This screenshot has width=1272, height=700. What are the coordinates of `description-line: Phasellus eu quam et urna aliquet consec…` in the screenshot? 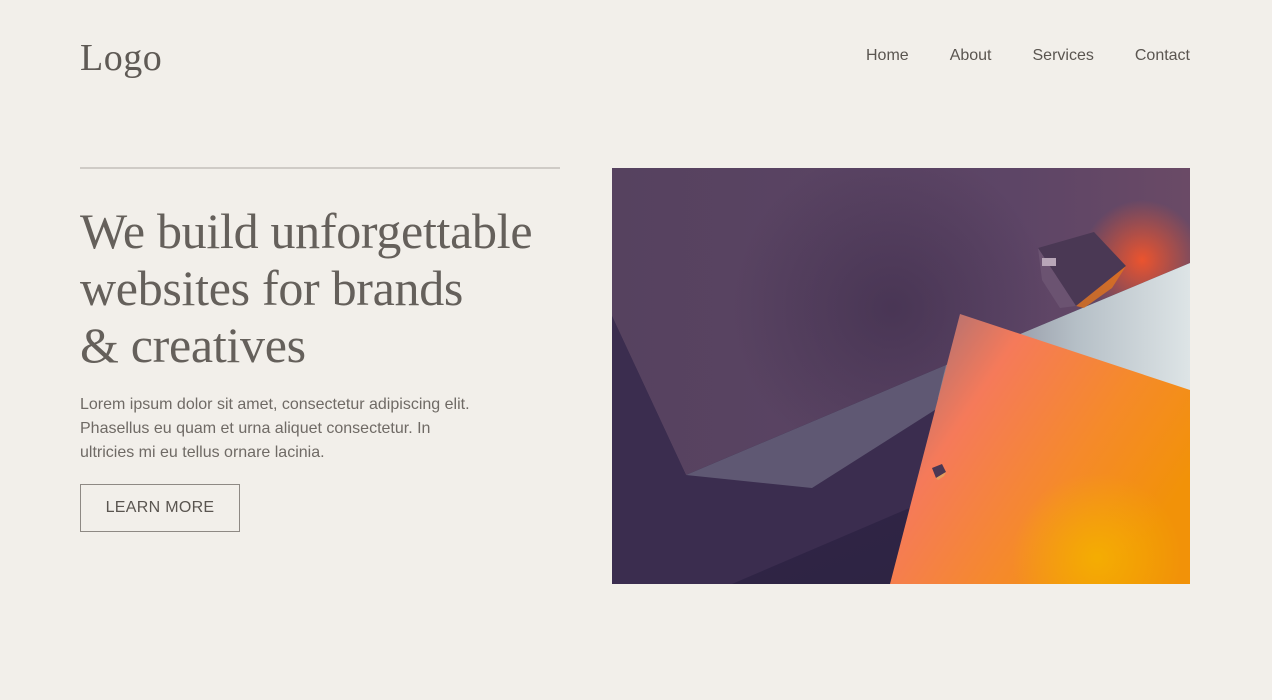 It's located at (255, 428).